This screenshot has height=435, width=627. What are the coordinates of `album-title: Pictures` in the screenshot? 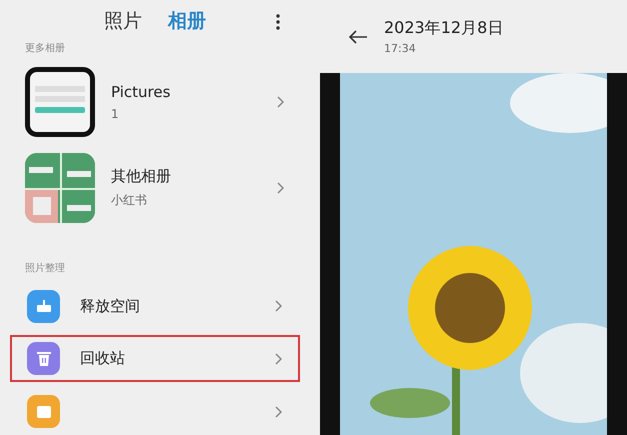 It's located at (141, 92).